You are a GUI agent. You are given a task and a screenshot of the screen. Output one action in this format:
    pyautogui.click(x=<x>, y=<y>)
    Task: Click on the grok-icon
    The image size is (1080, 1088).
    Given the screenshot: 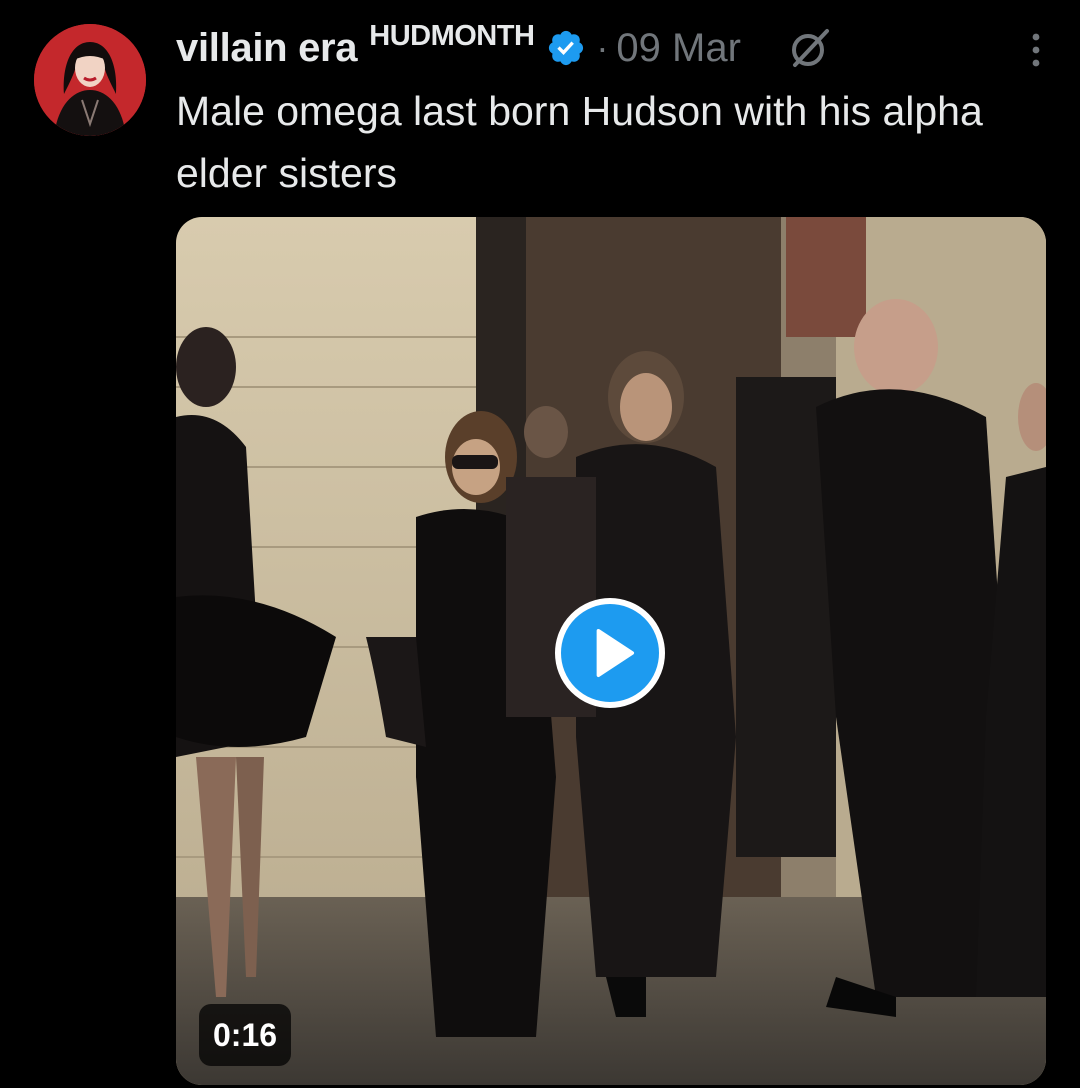 What is the action you would take?
    pyautogui.click(x=810, y=48)
    